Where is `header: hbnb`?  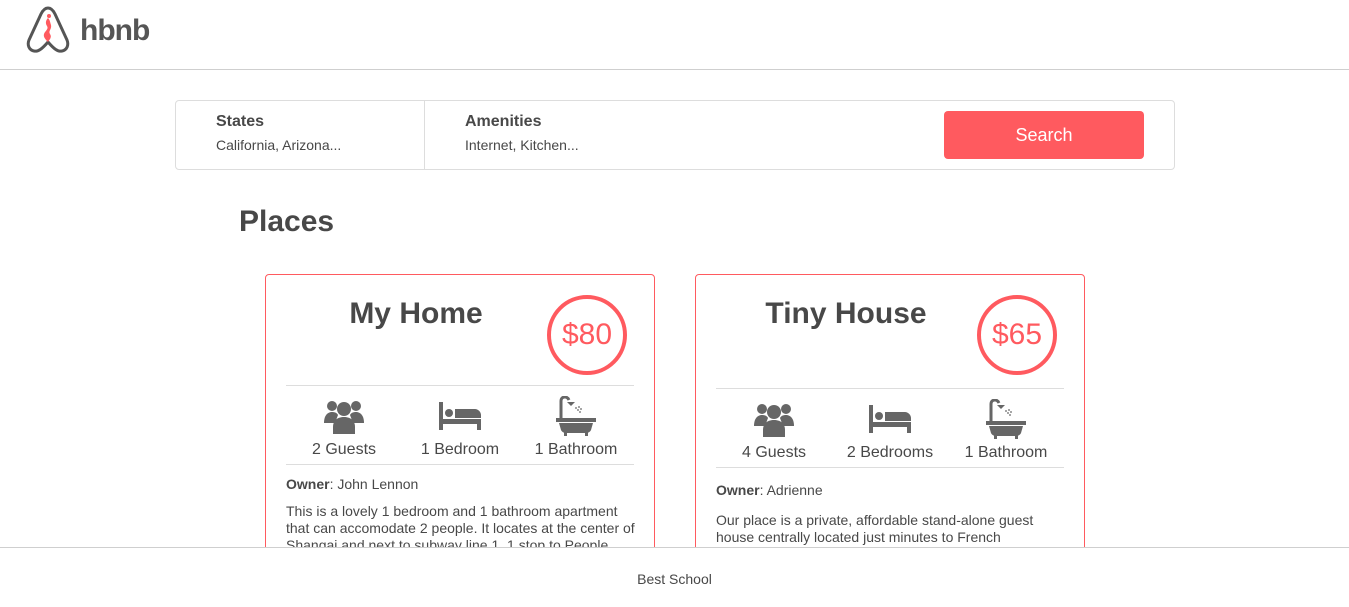
header: hbnb is located at coordinates (674, 35).